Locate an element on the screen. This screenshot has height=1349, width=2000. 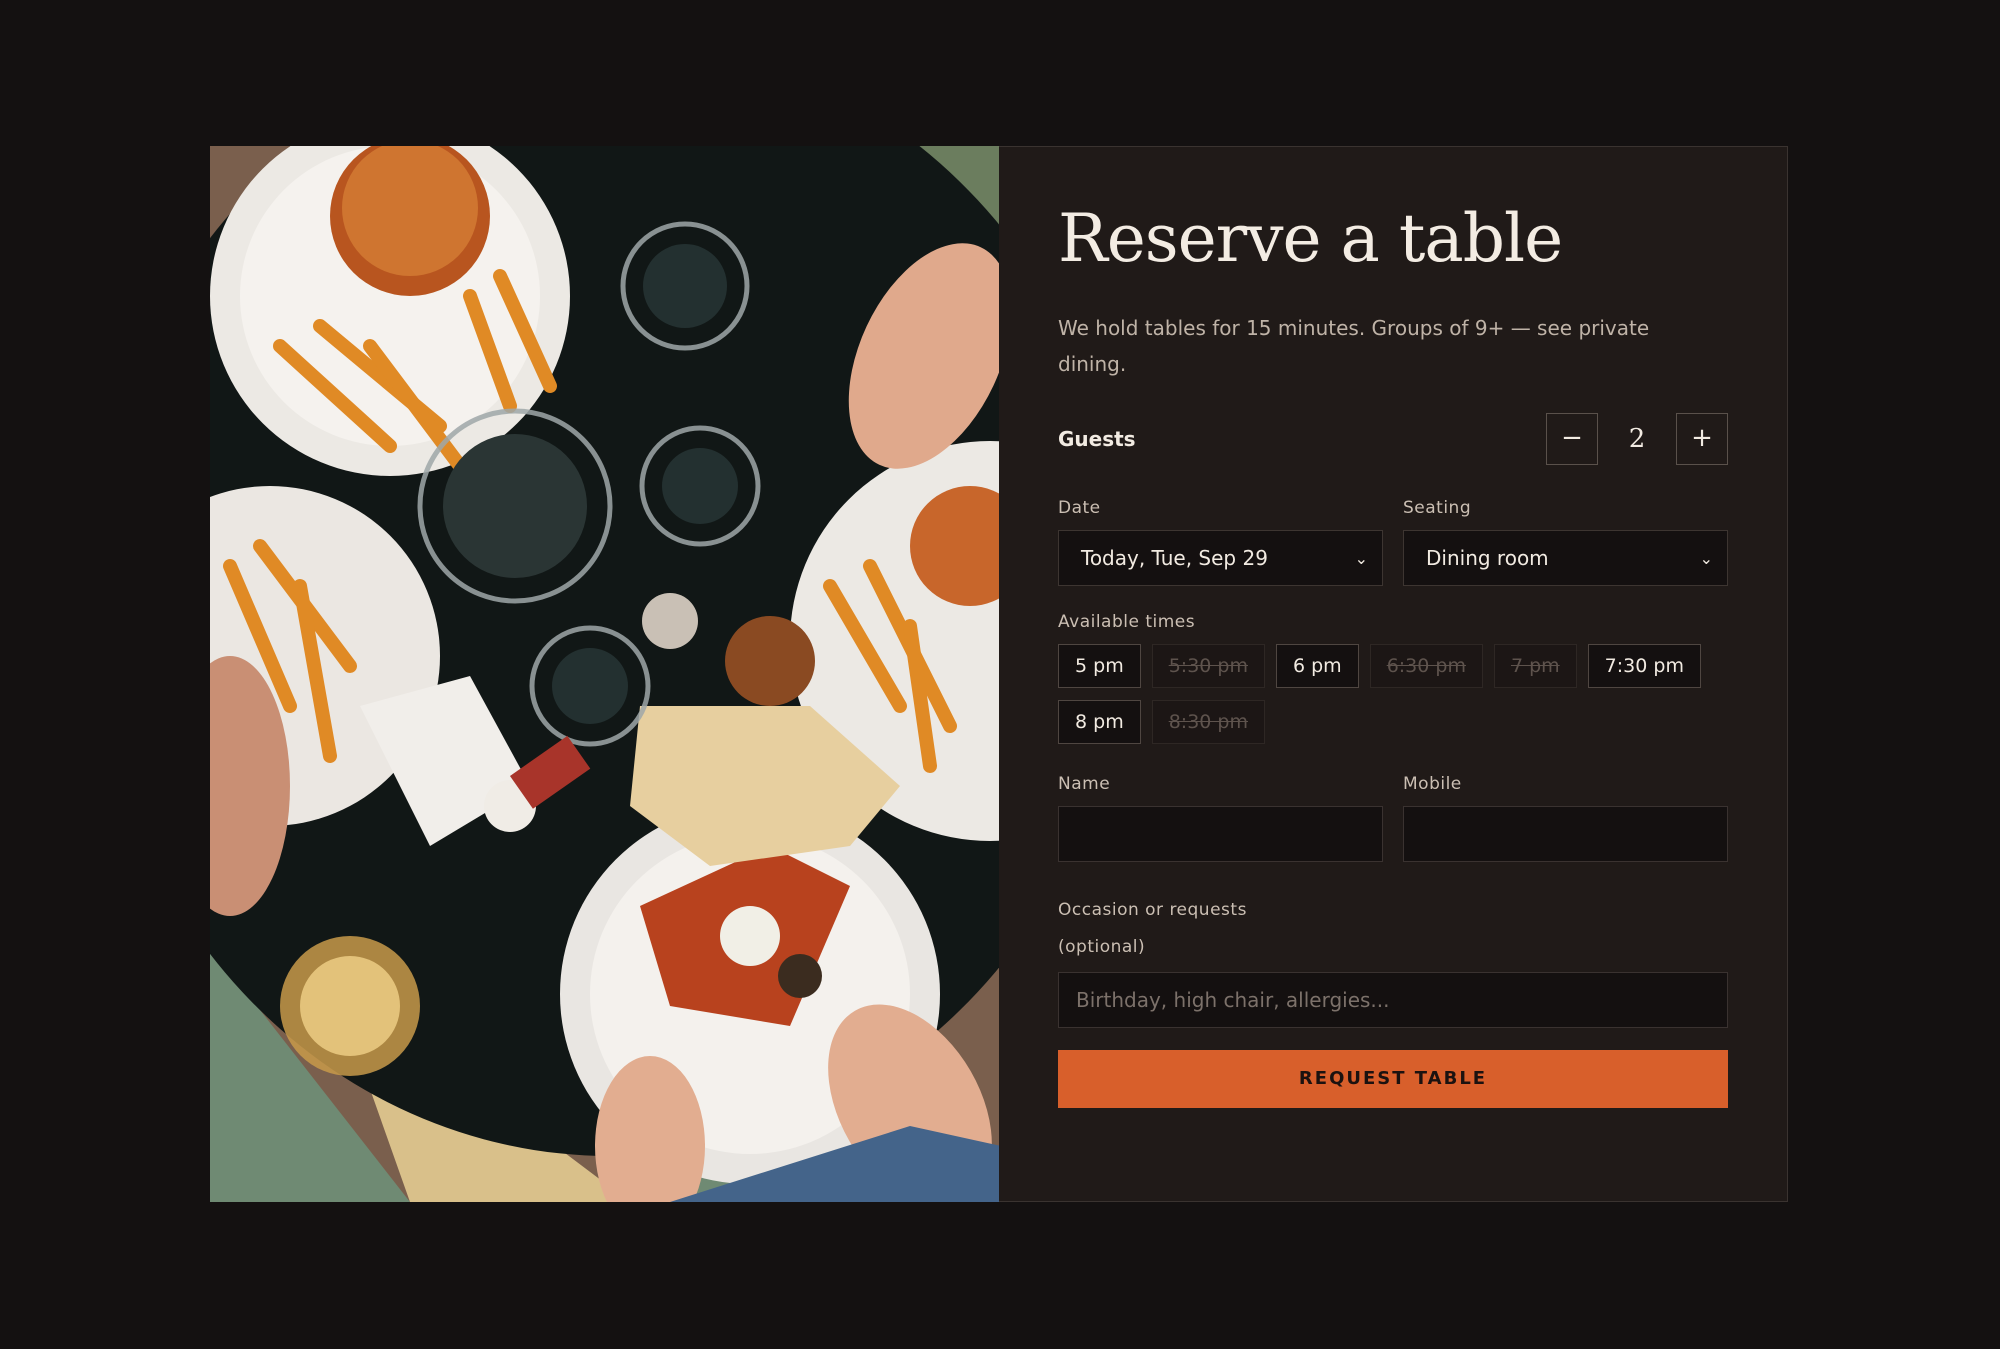
time-slot: 8:30 pm is located at coordinates (1208, 722).